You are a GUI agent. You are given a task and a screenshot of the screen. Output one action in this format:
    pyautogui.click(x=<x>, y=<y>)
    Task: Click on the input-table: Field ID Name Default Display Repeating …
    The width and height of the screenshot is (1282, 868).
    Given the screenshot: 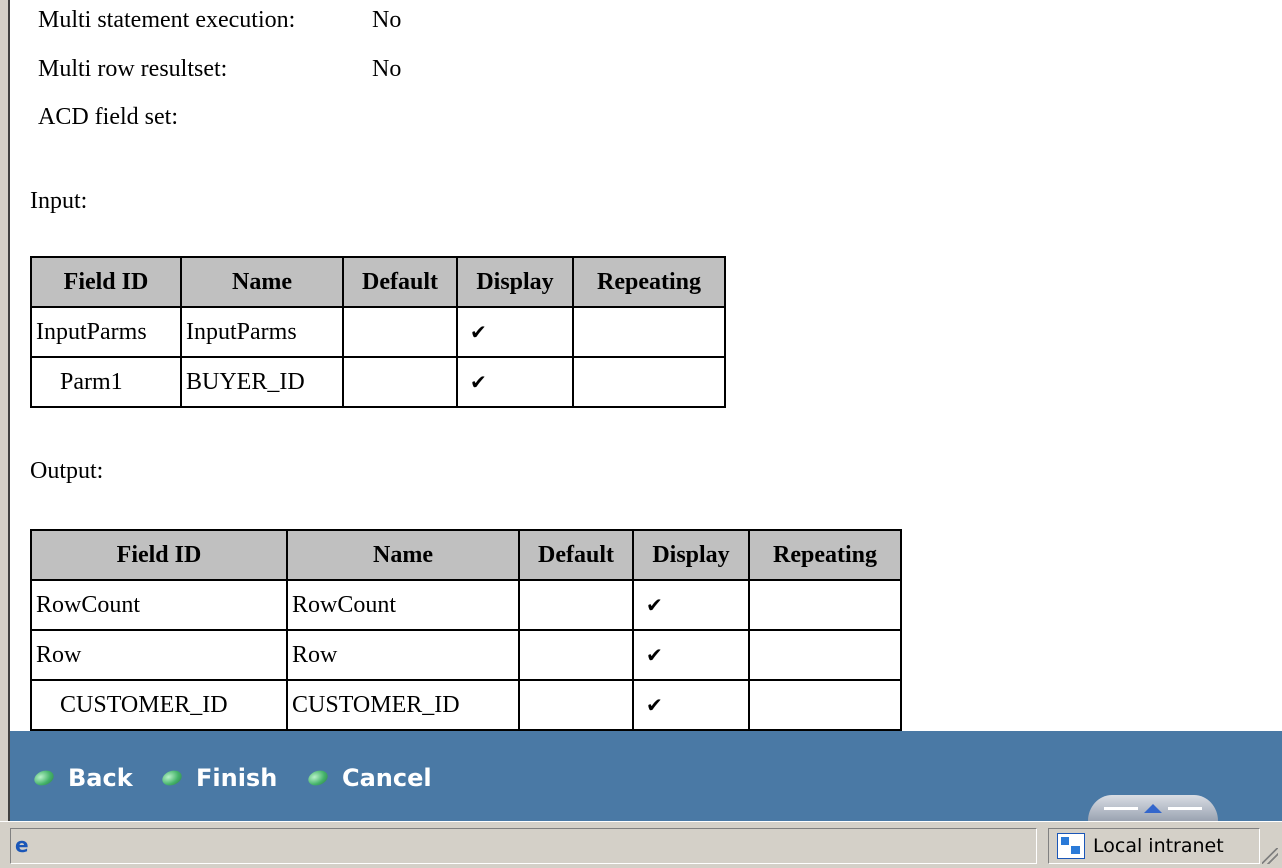 What is the action you would take?
    pyautogui.click(x=378, y=332)
    